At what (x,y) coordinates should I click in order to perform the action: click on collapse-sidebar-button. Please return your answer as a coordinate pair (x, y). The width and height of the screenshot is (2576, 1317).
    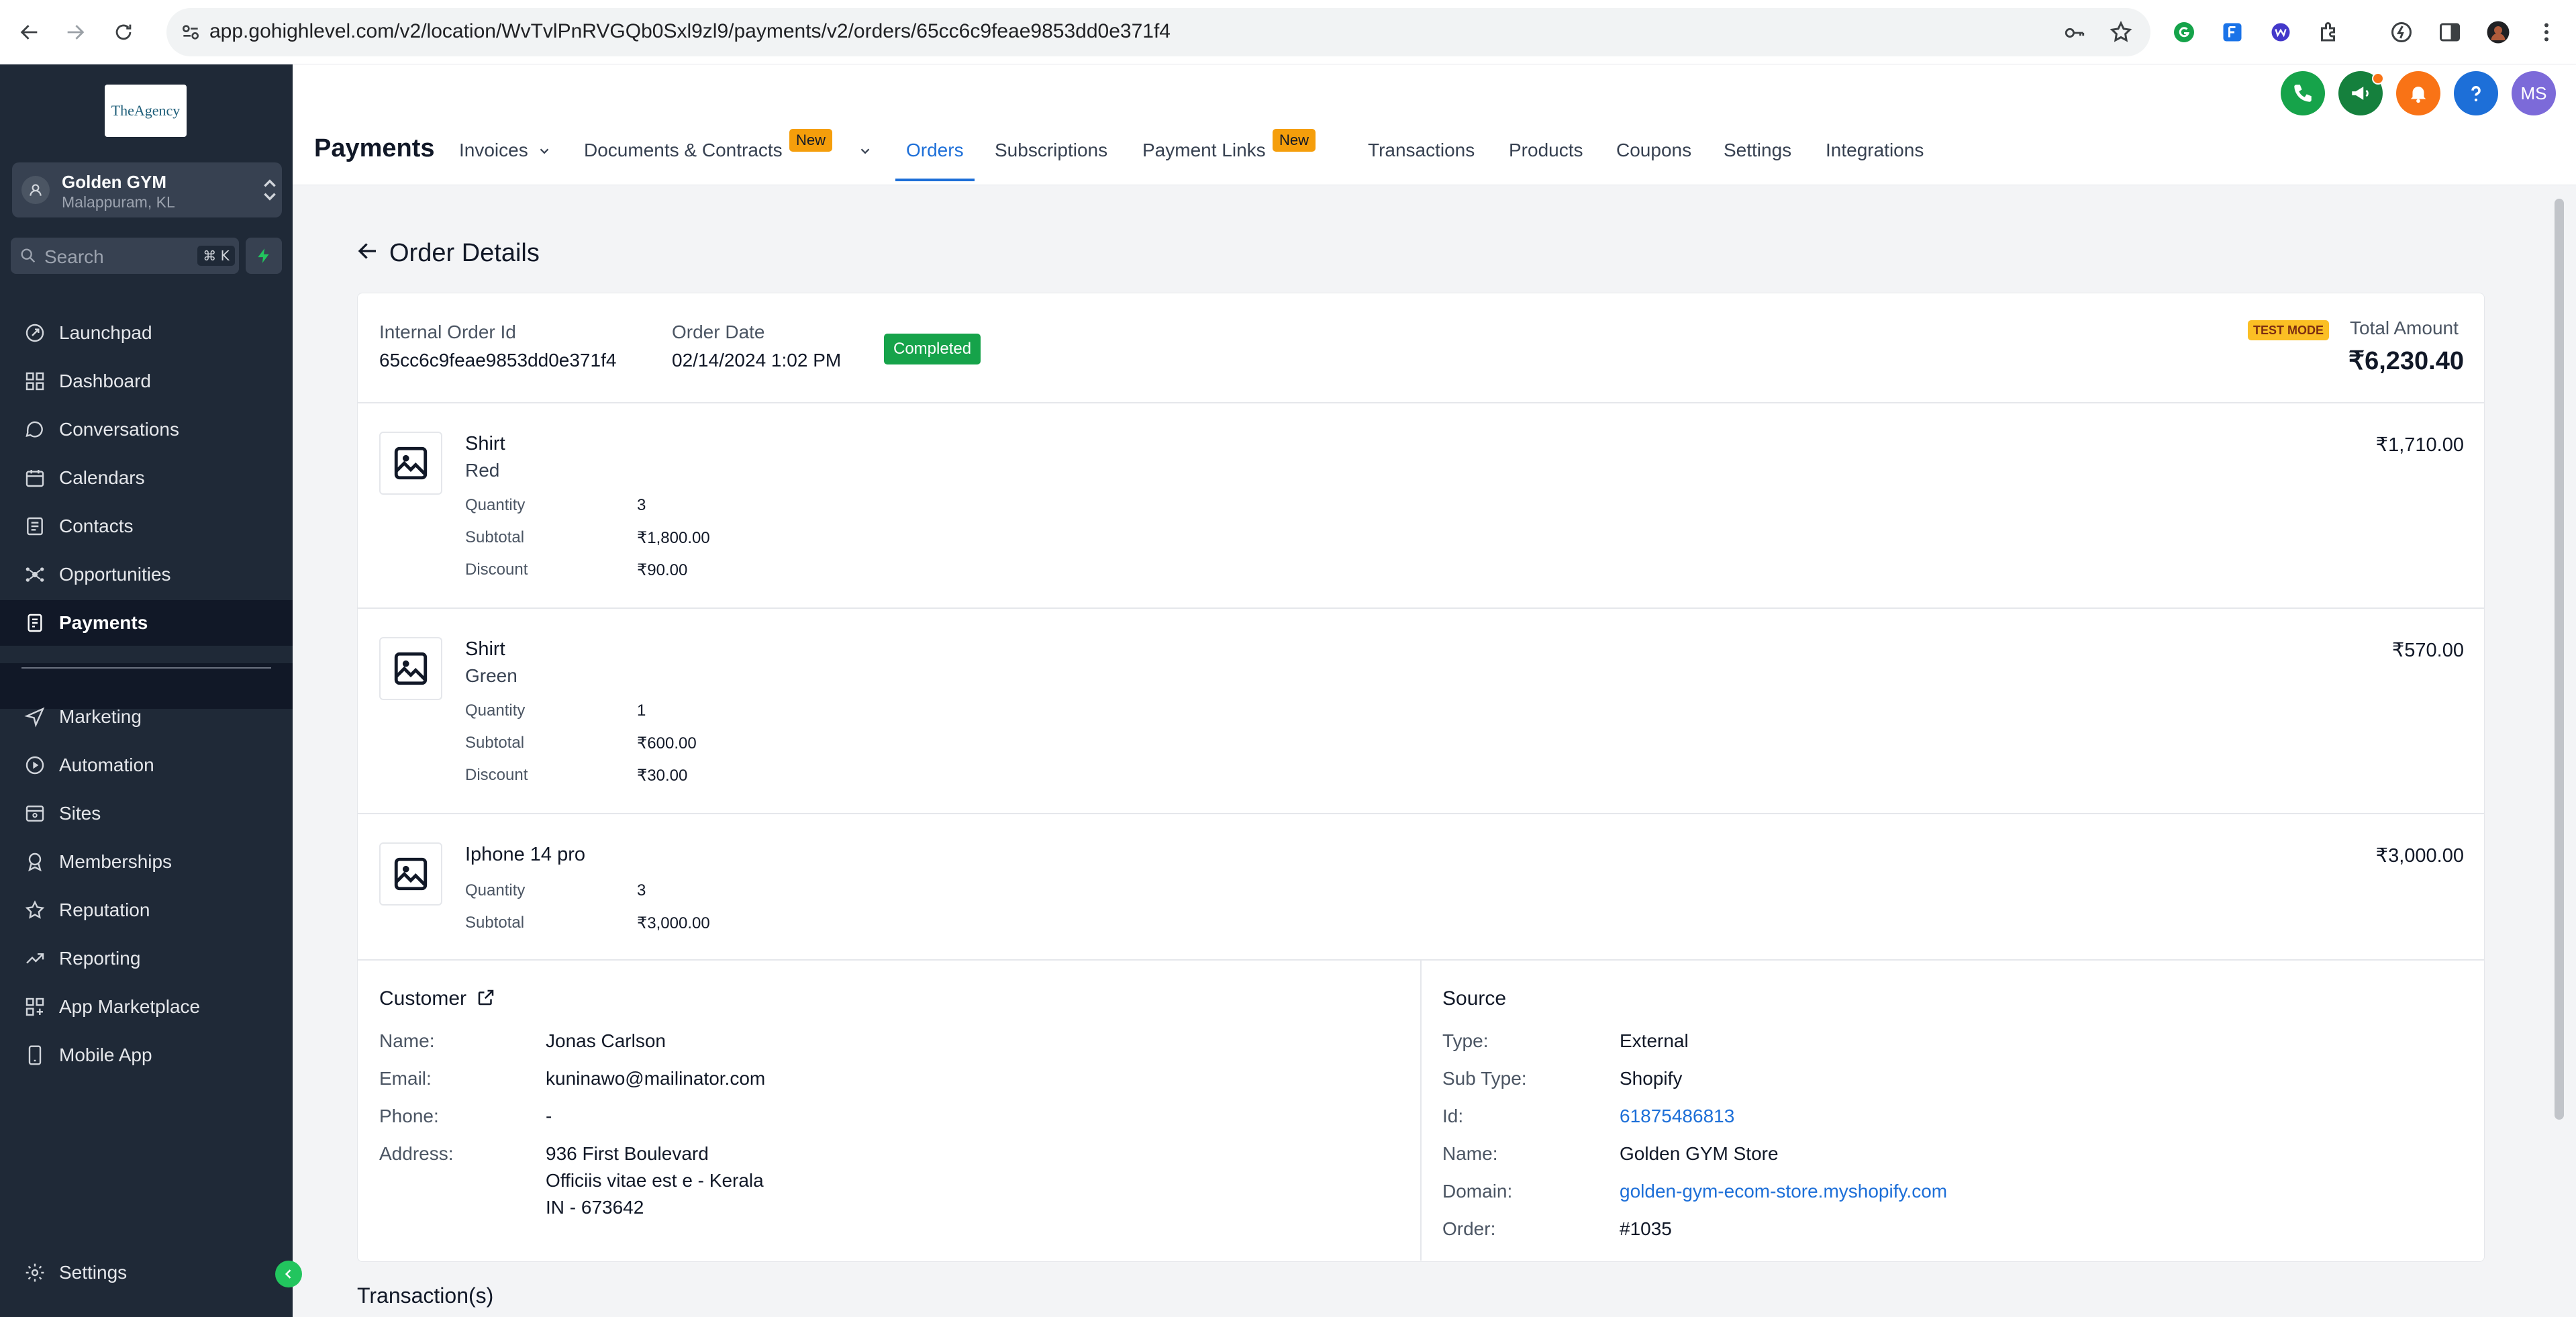
    Looking at the image, I should click on (288, 1274).